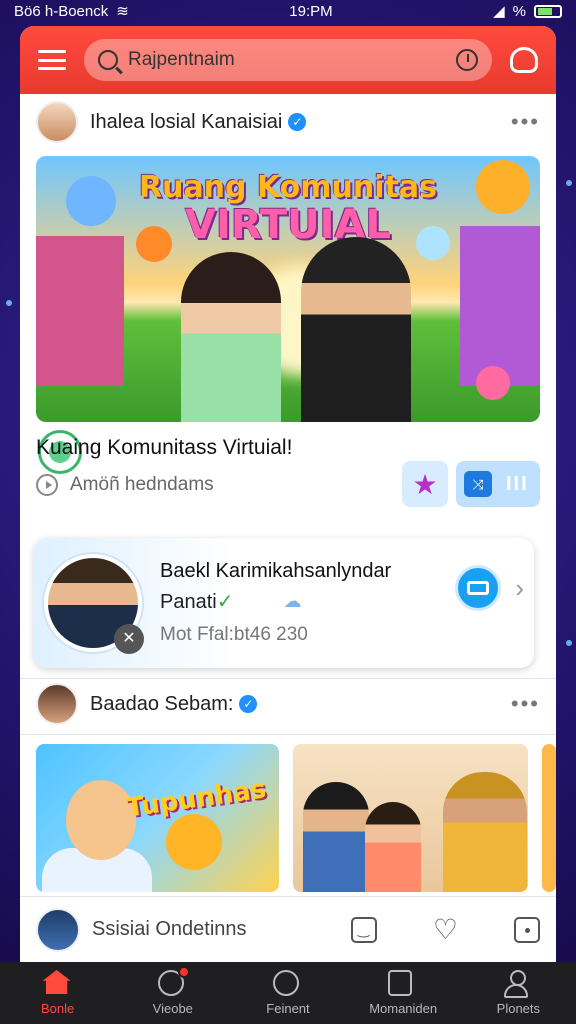  I want to click on status-right-text: %, so click(519, 11).